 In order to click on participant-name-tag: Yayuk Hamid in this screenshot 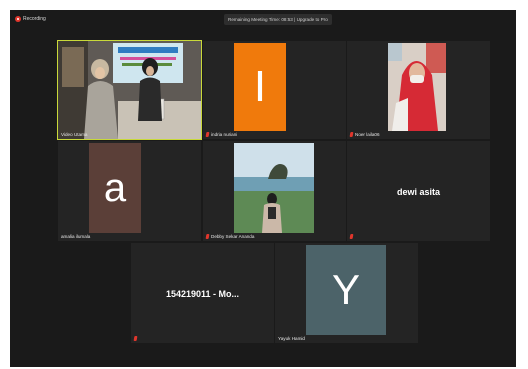, I will do `click(291, 338)`.